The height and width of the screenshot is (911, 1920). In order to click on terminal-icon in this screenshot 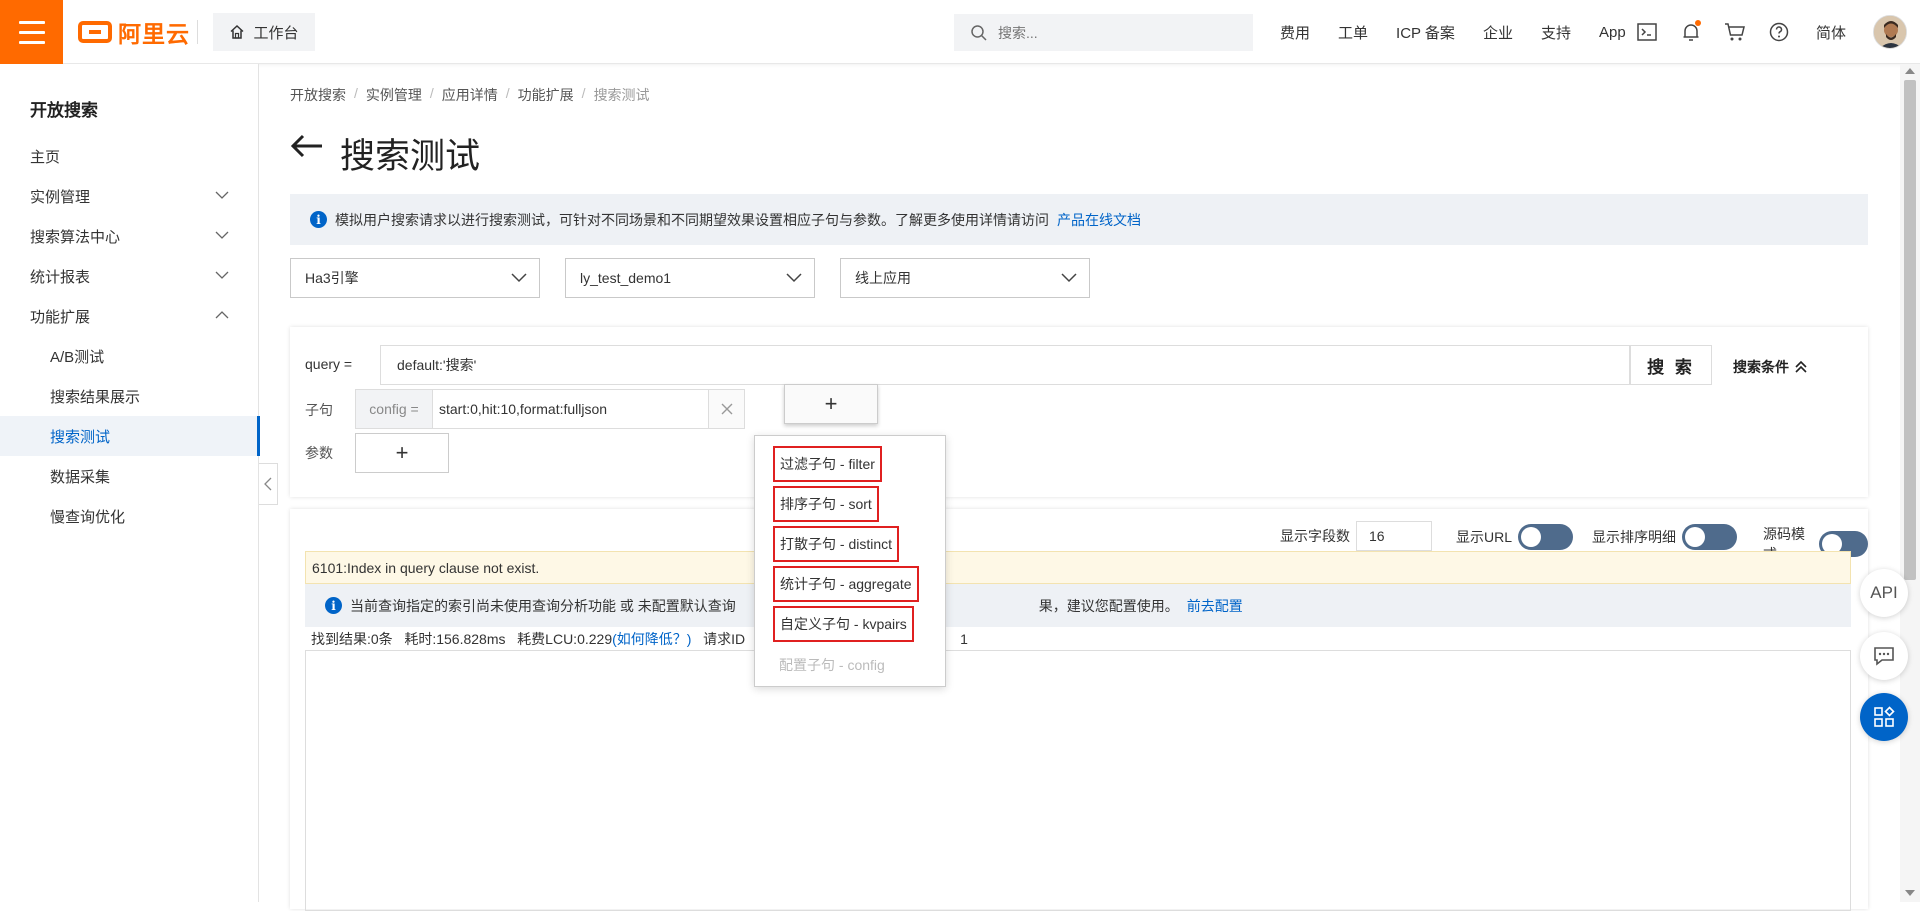, I will do `click(1647, 32)`.